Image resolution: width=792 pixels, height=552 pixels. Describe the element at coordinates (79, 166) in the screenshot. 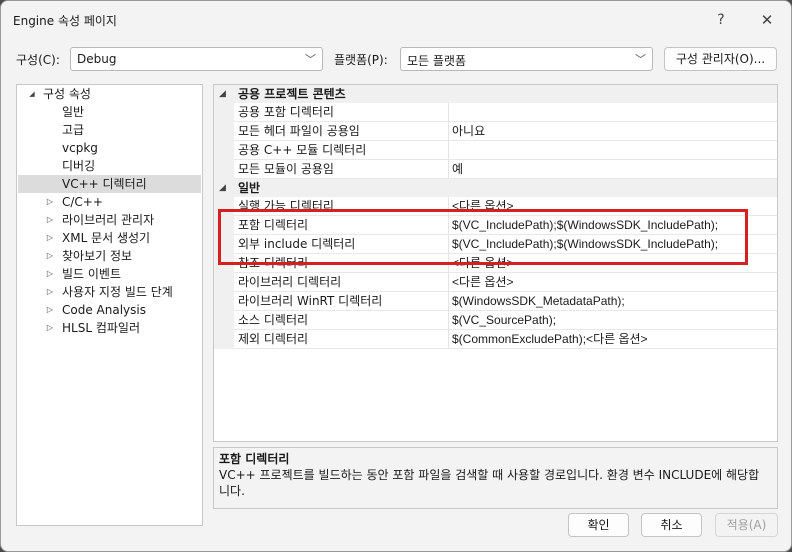

I see `tree-item-label: 디버깅` at that location.